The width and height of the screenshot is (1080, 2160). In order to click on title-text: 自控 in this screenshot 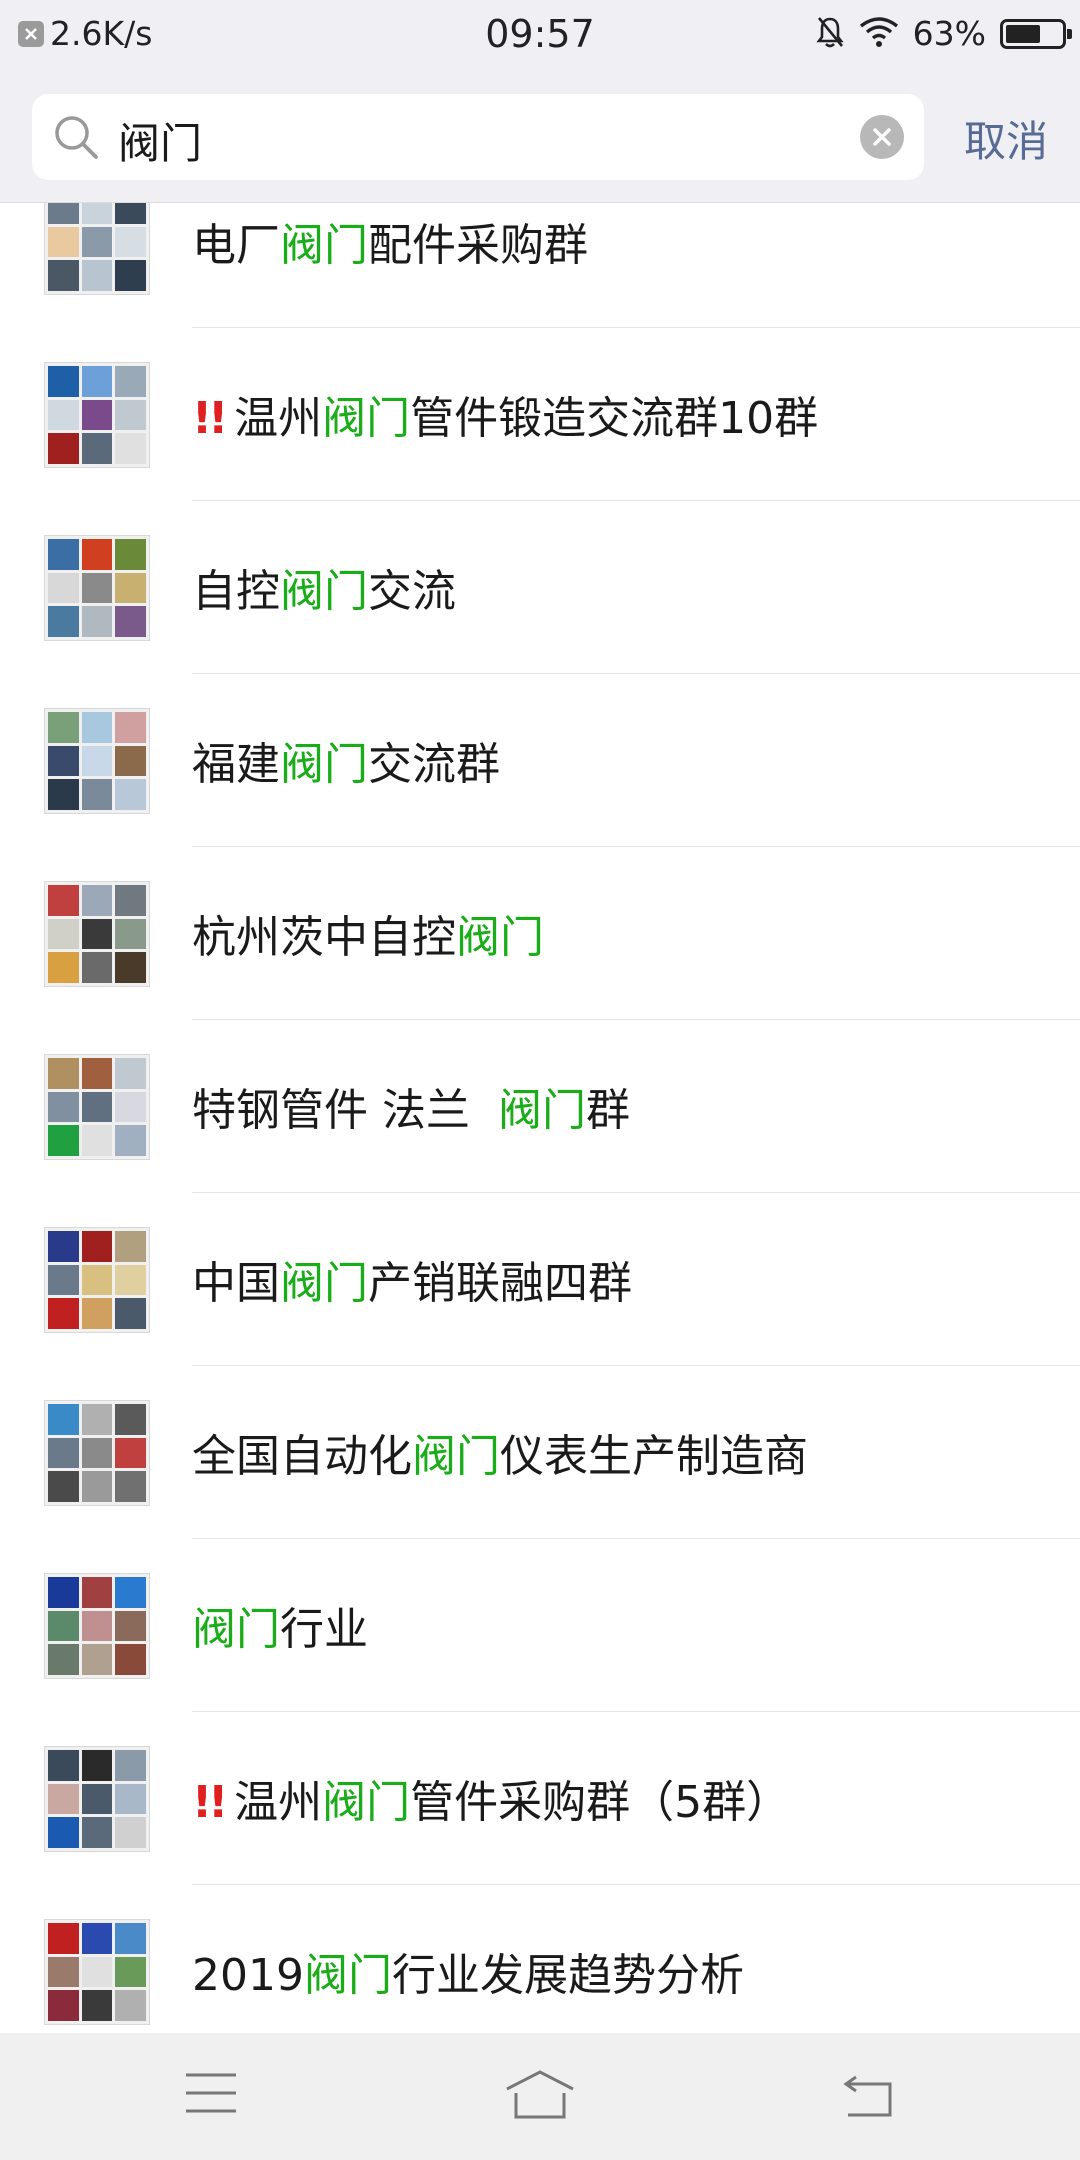, I will do `click(236, 591)`.